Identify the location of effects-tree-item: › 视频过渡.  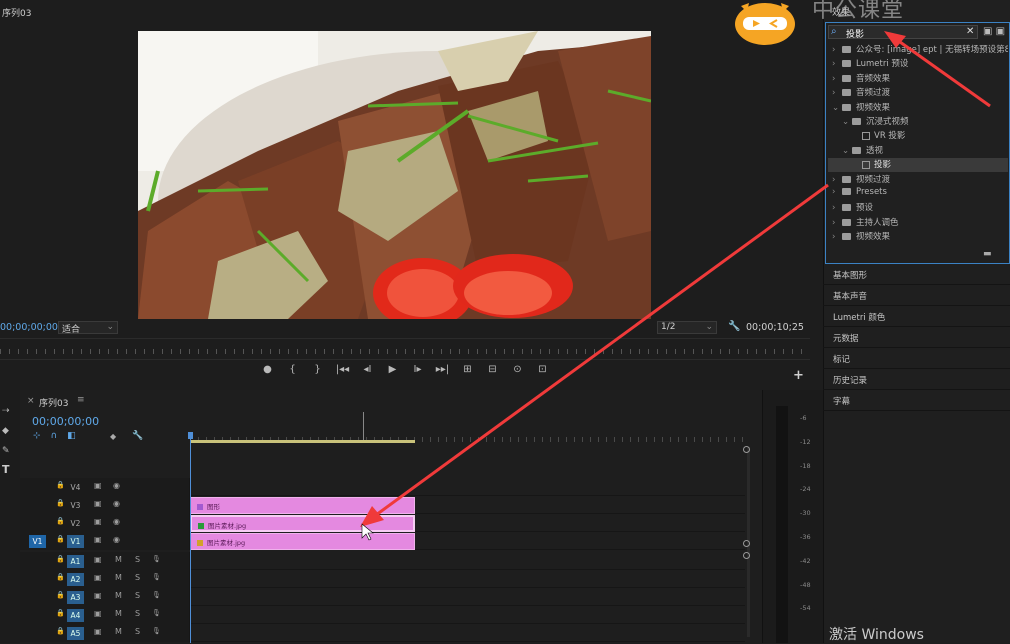
(918, 180).